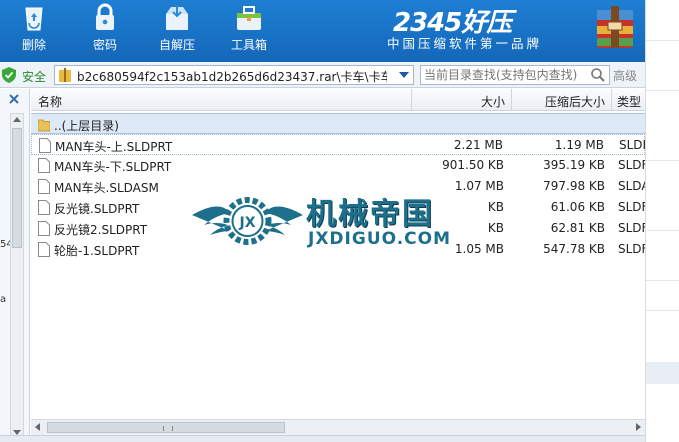 Image resolution: width=679 pixels, height=442 pixels. I want to click on search-icon, so click(598, 75).